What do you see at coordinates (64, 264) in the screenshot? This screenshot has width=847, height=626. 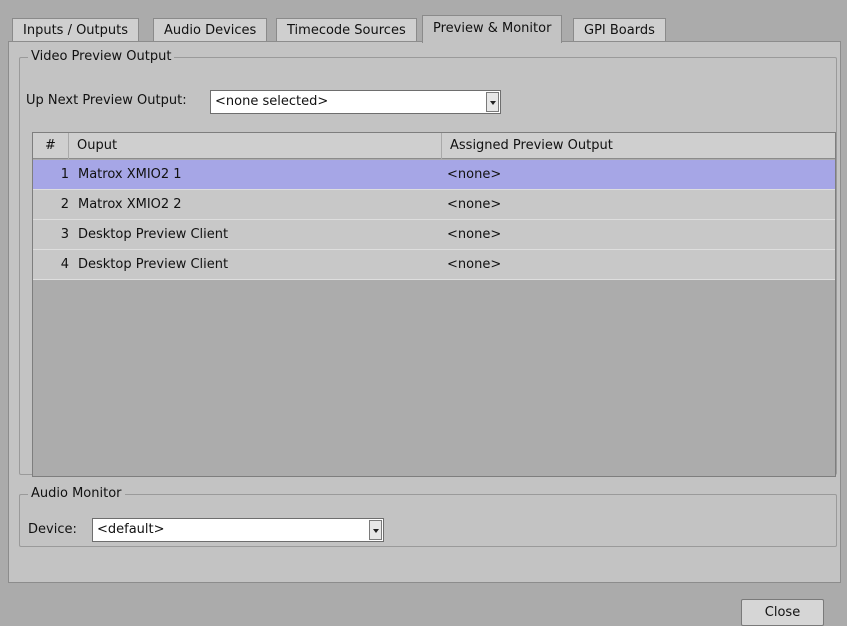 I see `row-number: 4` at bounding box center [64, 264].